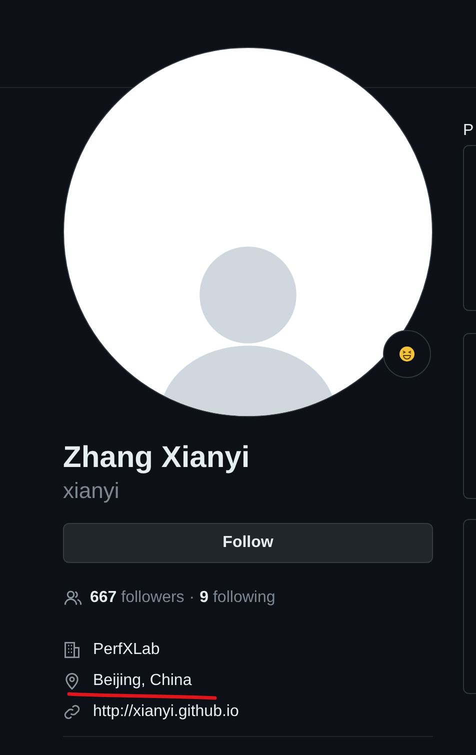  What do you see at coordinates (166, 712) in the screenshot?
I see `website-link: http://xianyi.github.io` at bounding box center [166, 712].